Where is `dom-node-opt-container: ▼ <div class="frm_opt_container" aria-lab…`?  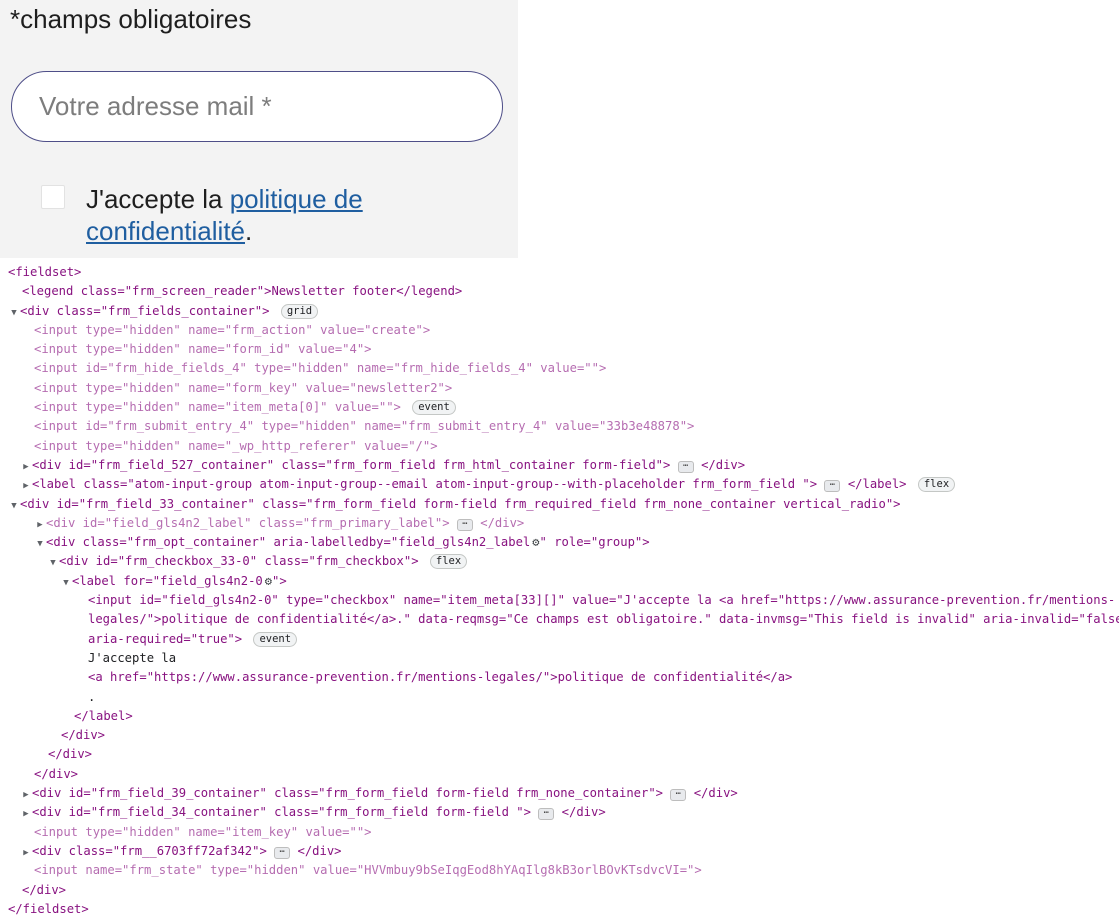
dom-node-opt-container: ▼ <div class="frm_opt_container" aria-lab… is located at coordinates (559, 542).